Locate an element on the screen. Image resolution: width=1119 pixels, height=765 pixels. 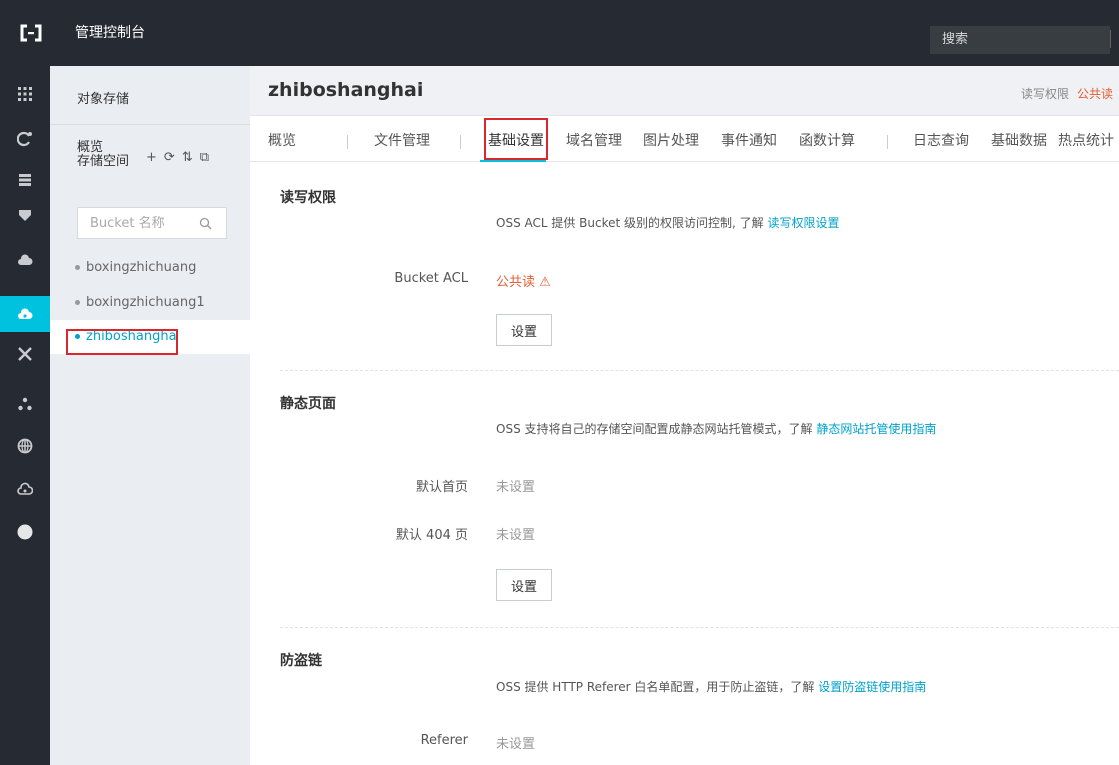
desc-text: OSS 支持将自己的存储空间配置成静态网站托管模式，了解 is located at coordinates (656, 429).